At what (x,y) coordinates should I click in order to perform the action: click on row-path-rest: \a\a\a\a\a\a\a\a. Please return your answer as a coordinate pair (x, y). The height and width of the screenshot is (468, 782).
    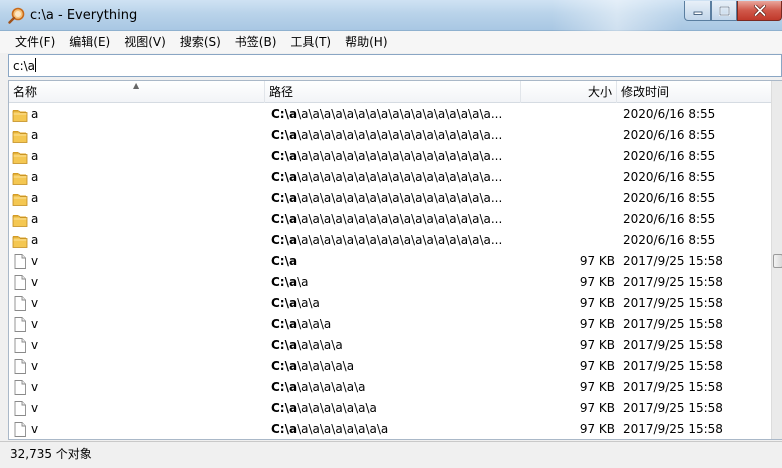
    Looking at the image, I should click on (343, 429).